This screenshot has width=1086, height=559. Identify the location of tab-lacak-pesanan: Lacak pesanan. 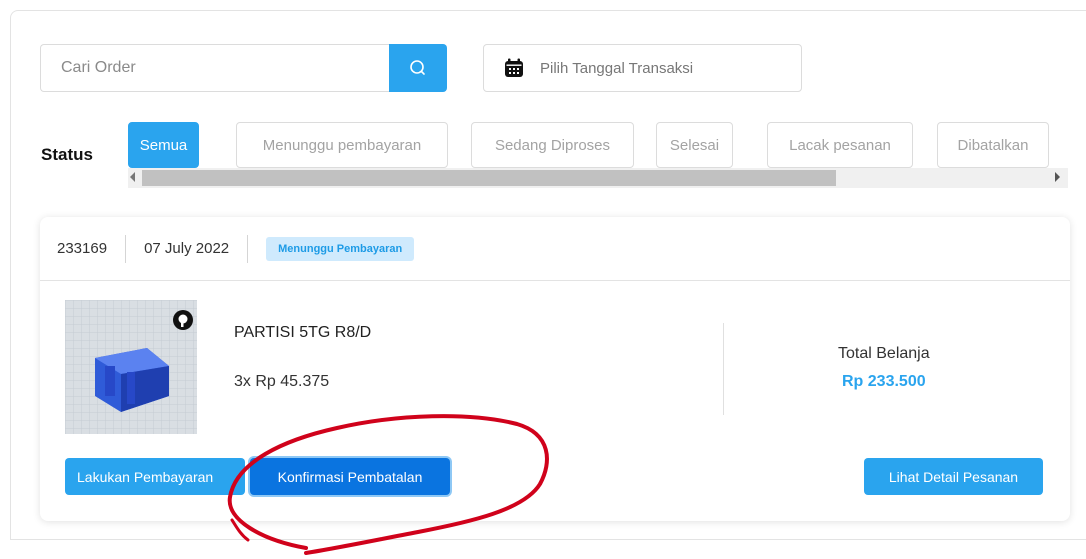
(840, 145).